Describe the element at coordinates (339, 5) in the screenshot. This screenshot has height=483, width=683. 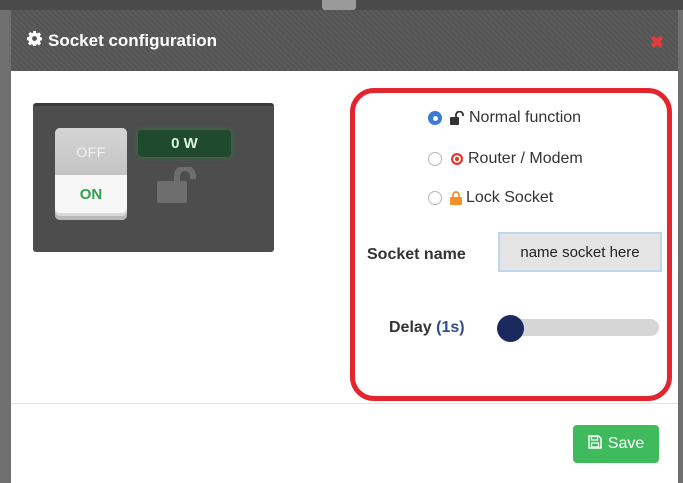
I see `background-tab` at that location.